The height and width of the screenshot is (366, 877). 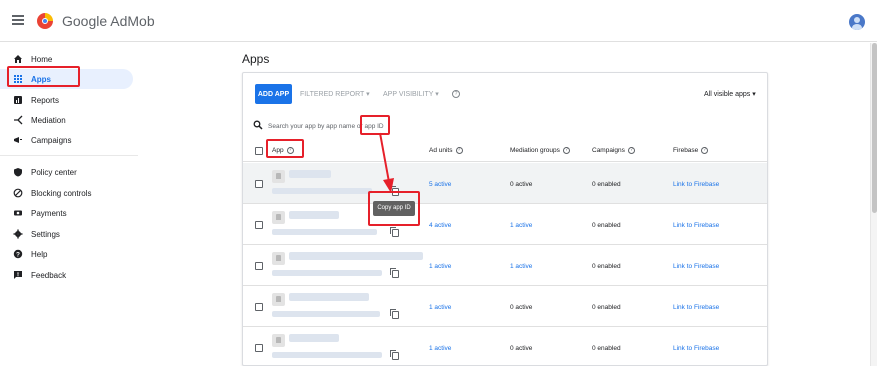 What do you see at coordinates (66, 120) in the screenshot?
I see `sidebar-item-mediation: Mediation` at bounding box center [66, 120].